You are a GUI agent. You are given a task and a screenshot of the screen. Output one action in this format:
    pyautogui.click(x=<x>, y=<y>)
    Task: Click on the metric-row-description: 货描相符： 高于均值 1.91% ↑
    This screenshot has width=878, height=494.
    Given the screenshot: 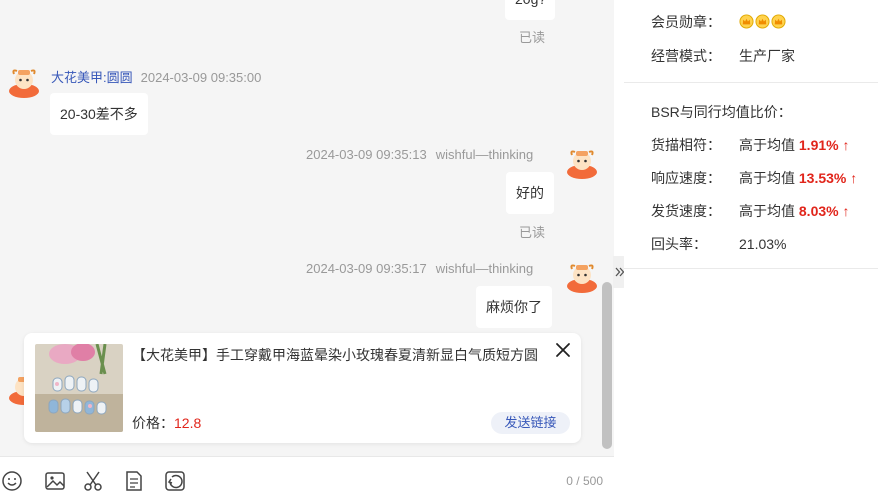 What is the action you would take?
    pyautogui.click(x=750, y=145)
    